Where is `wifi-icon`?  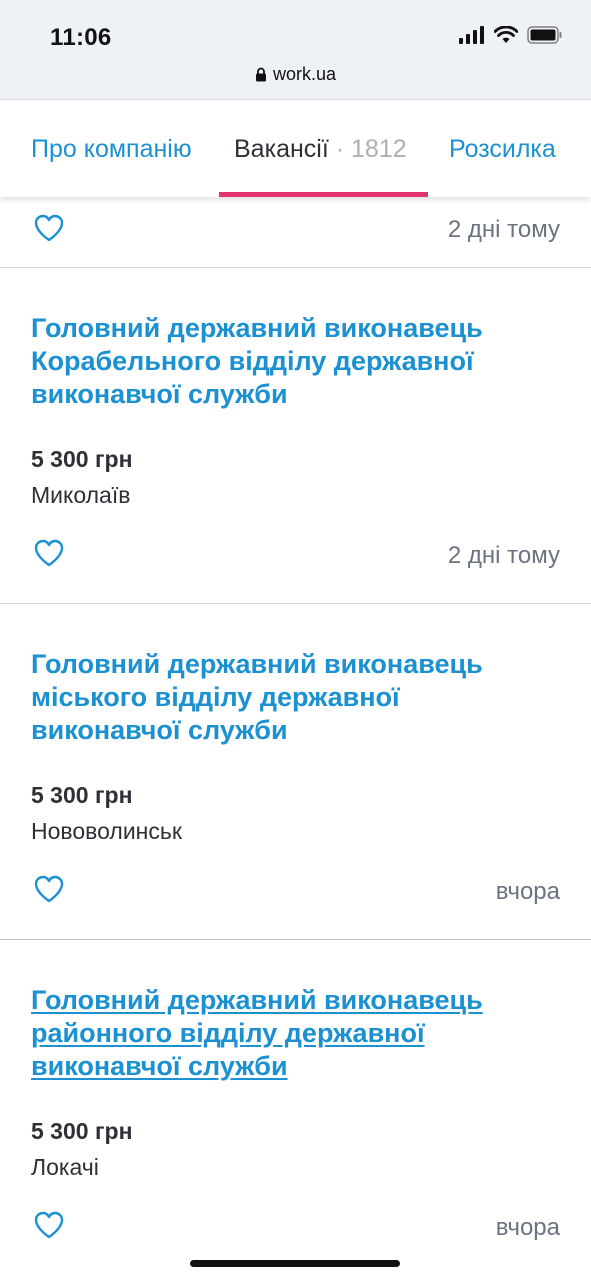
wifi-icon is located at coordinates (506, 34).